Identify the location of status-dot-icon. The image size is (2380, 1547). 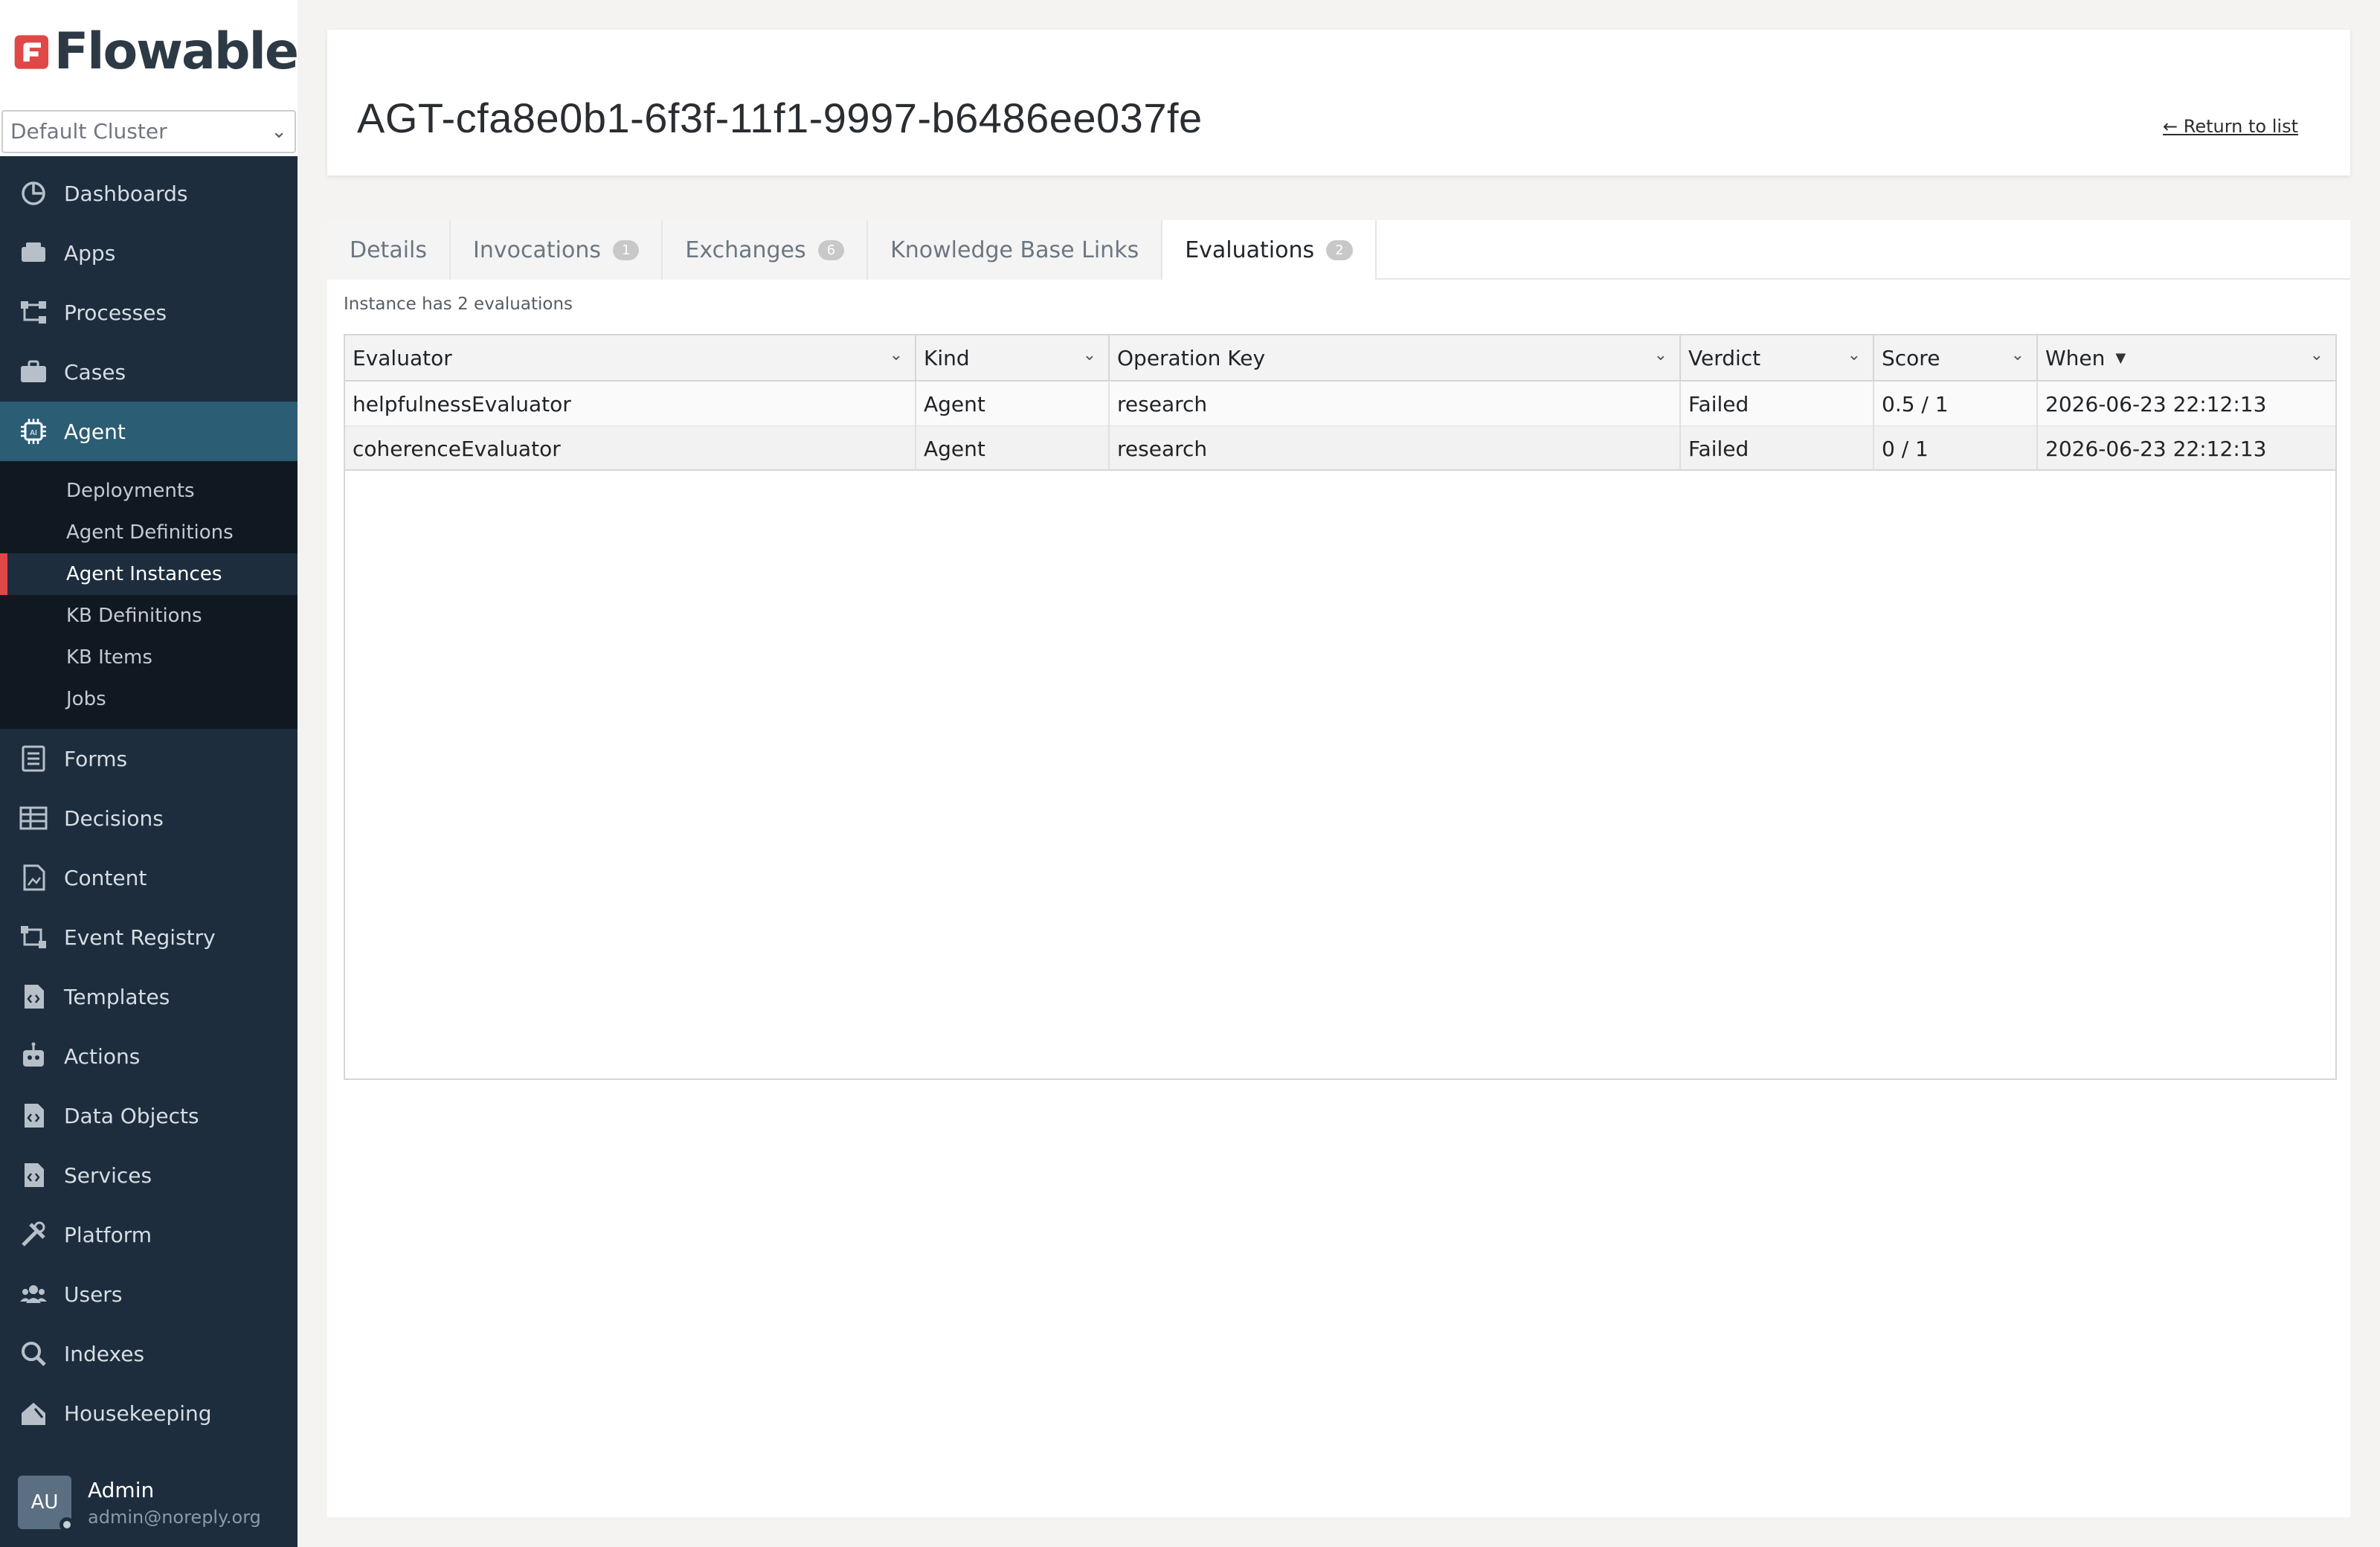
(67, 1525).